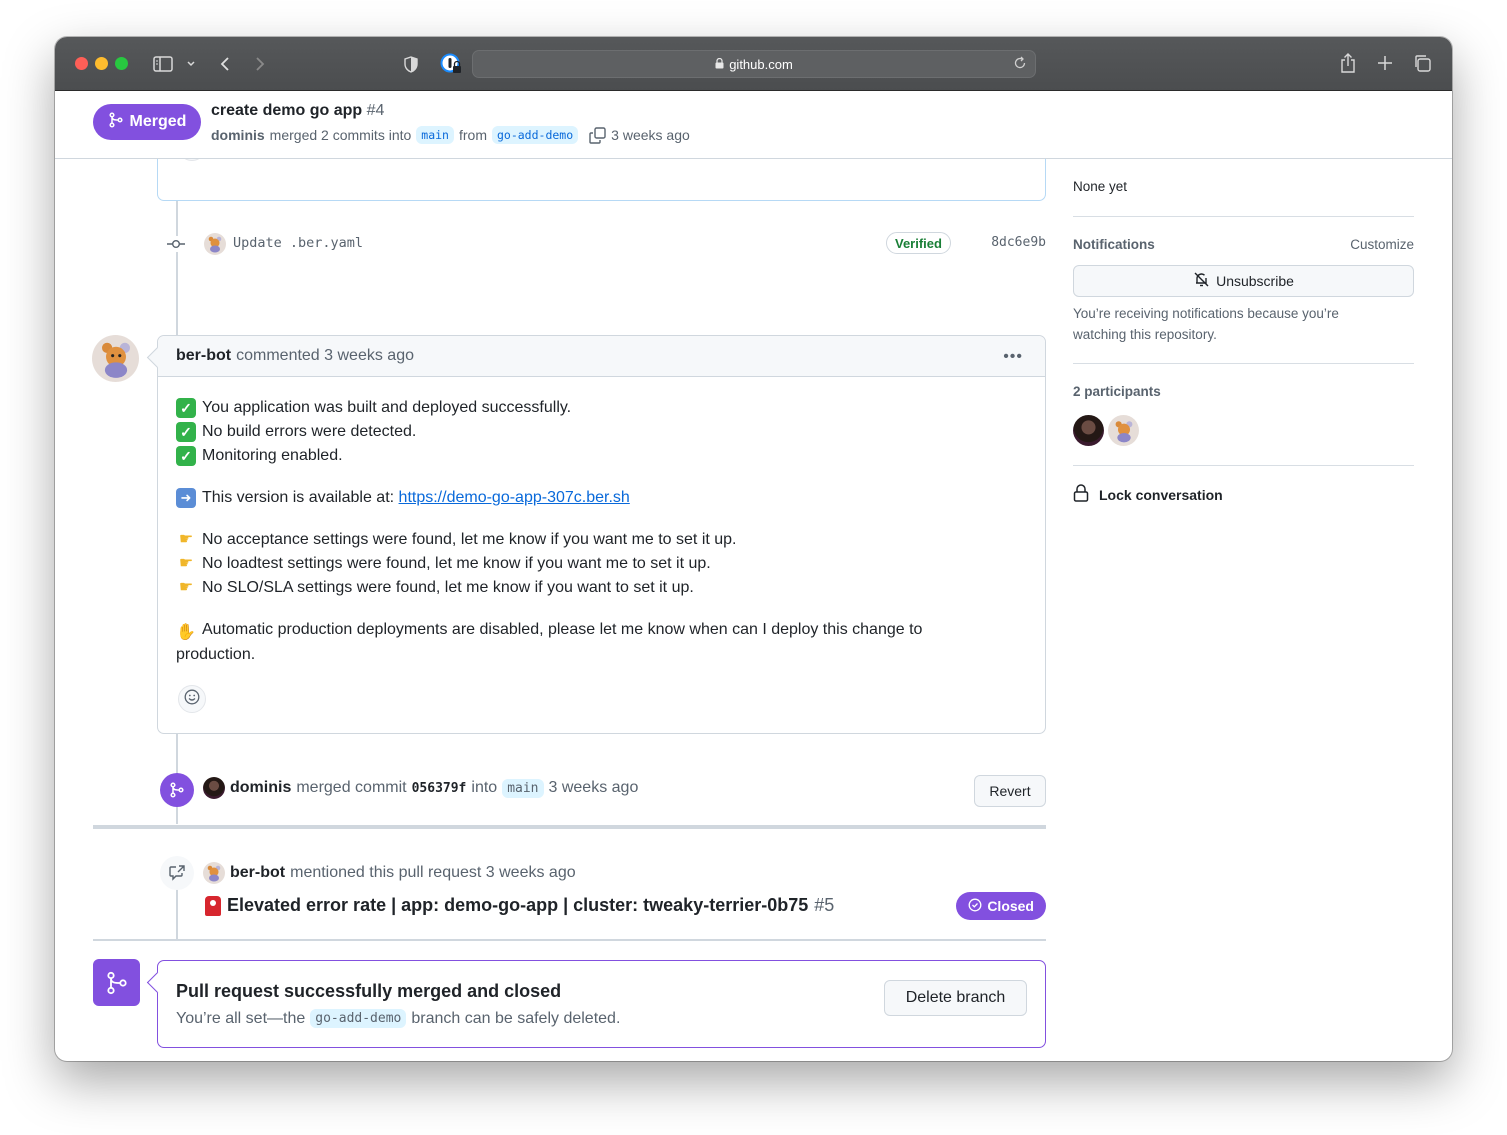 The height and width of the screenshot is (1135, 1507). Describe the element at coordinates (955, 998) in the screenshot. I see `delete-branch-button: Delete branch` at that location.